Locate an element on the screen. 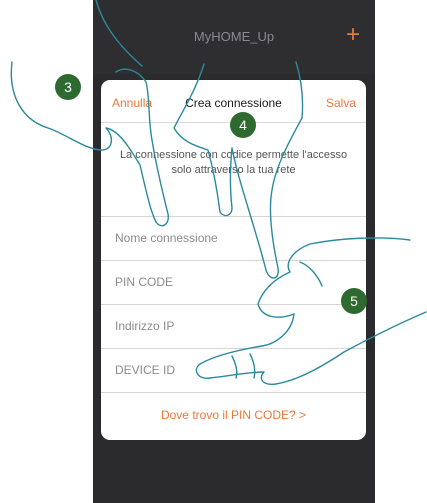  step-4-badge: 4 is located at coordinates (243, 125).